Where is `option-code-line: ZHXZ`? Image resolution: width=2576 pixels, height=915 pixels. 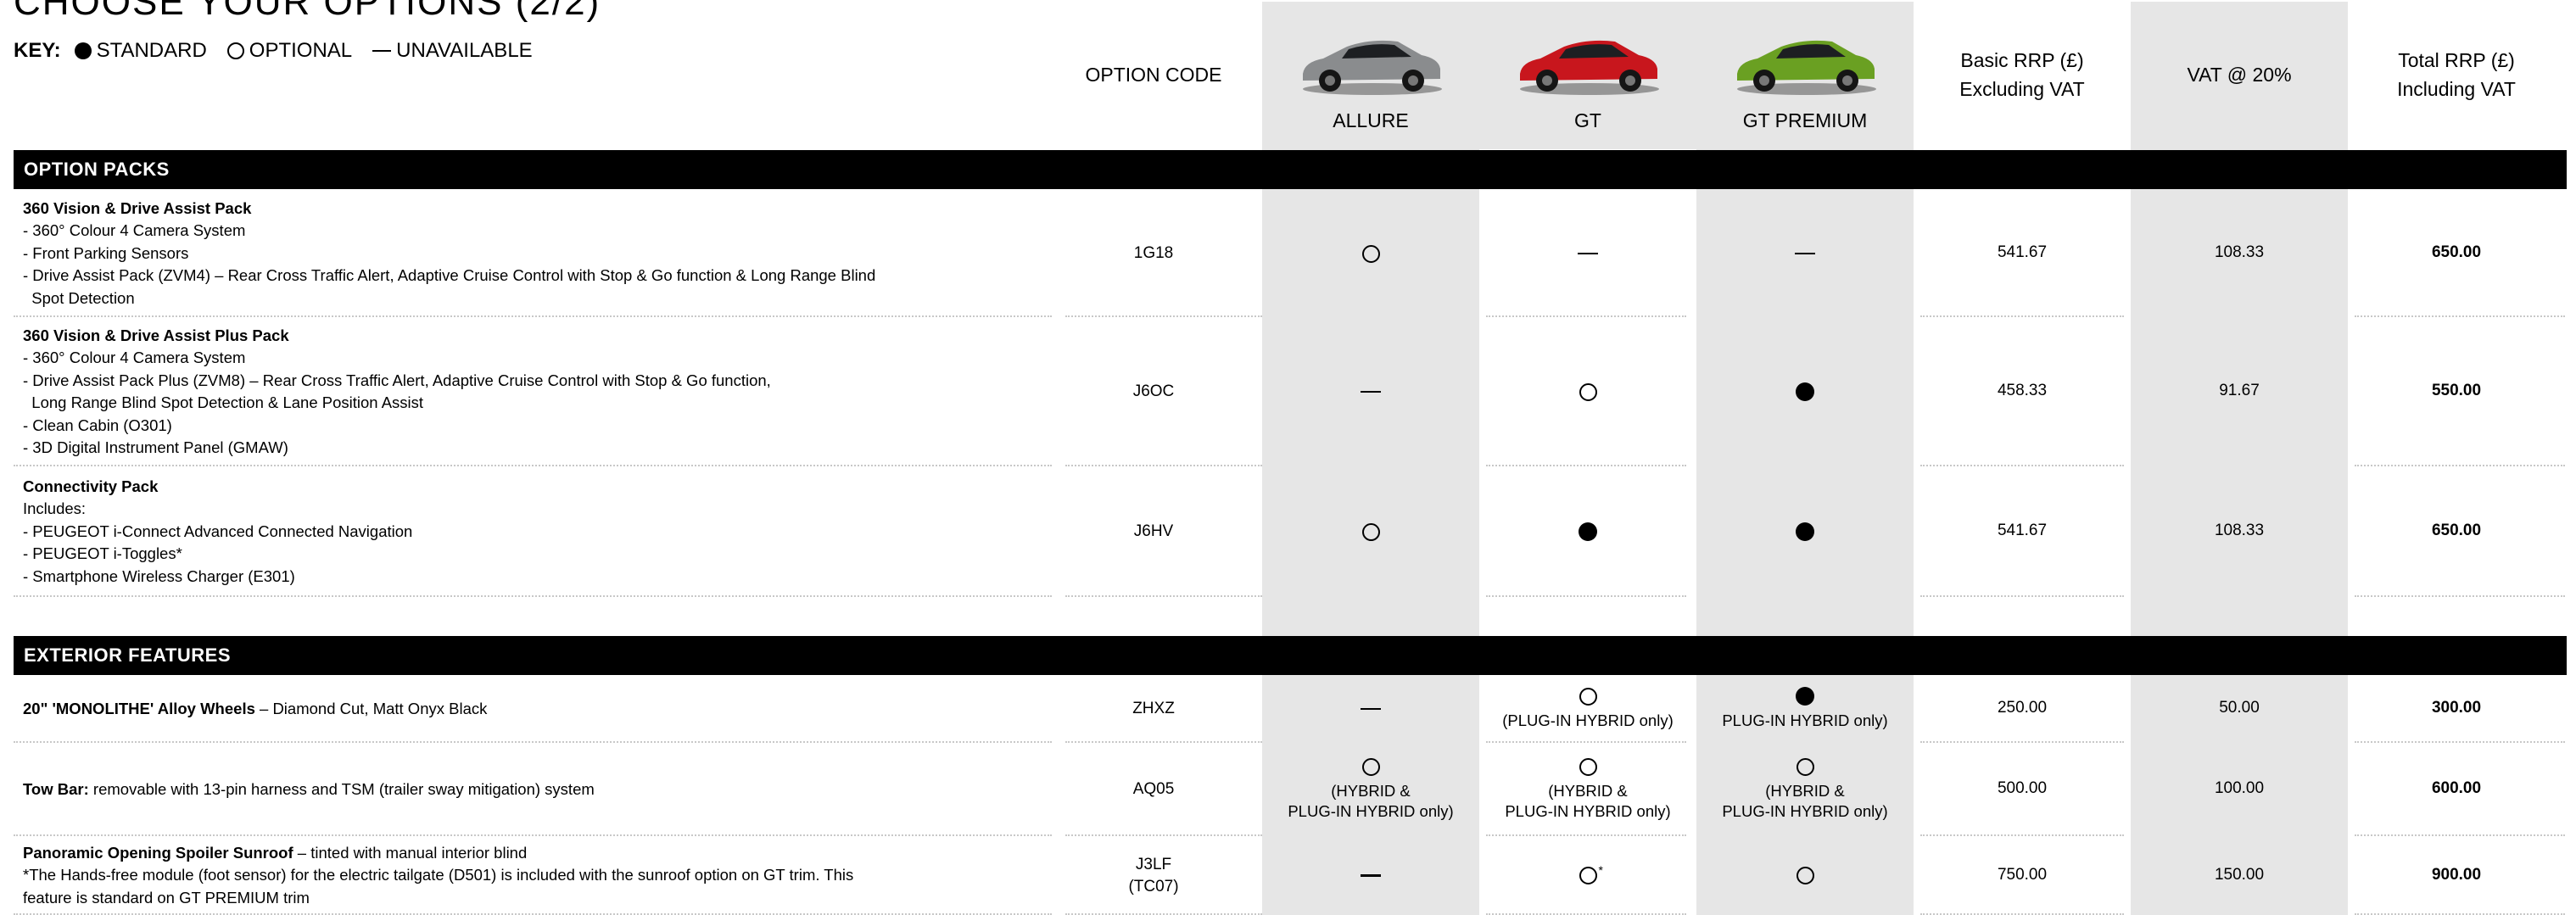
option-code-line: ZHXZ is located at coordinates (1153, 709).